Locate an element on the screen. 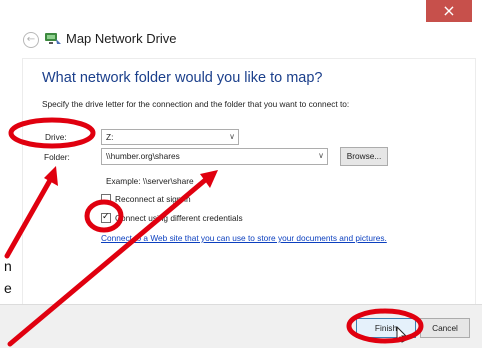 This screenshot has height=348, width=482. reconnect-checkbox-row: Reconnect at sign-in is located at coordinates (146, 199).